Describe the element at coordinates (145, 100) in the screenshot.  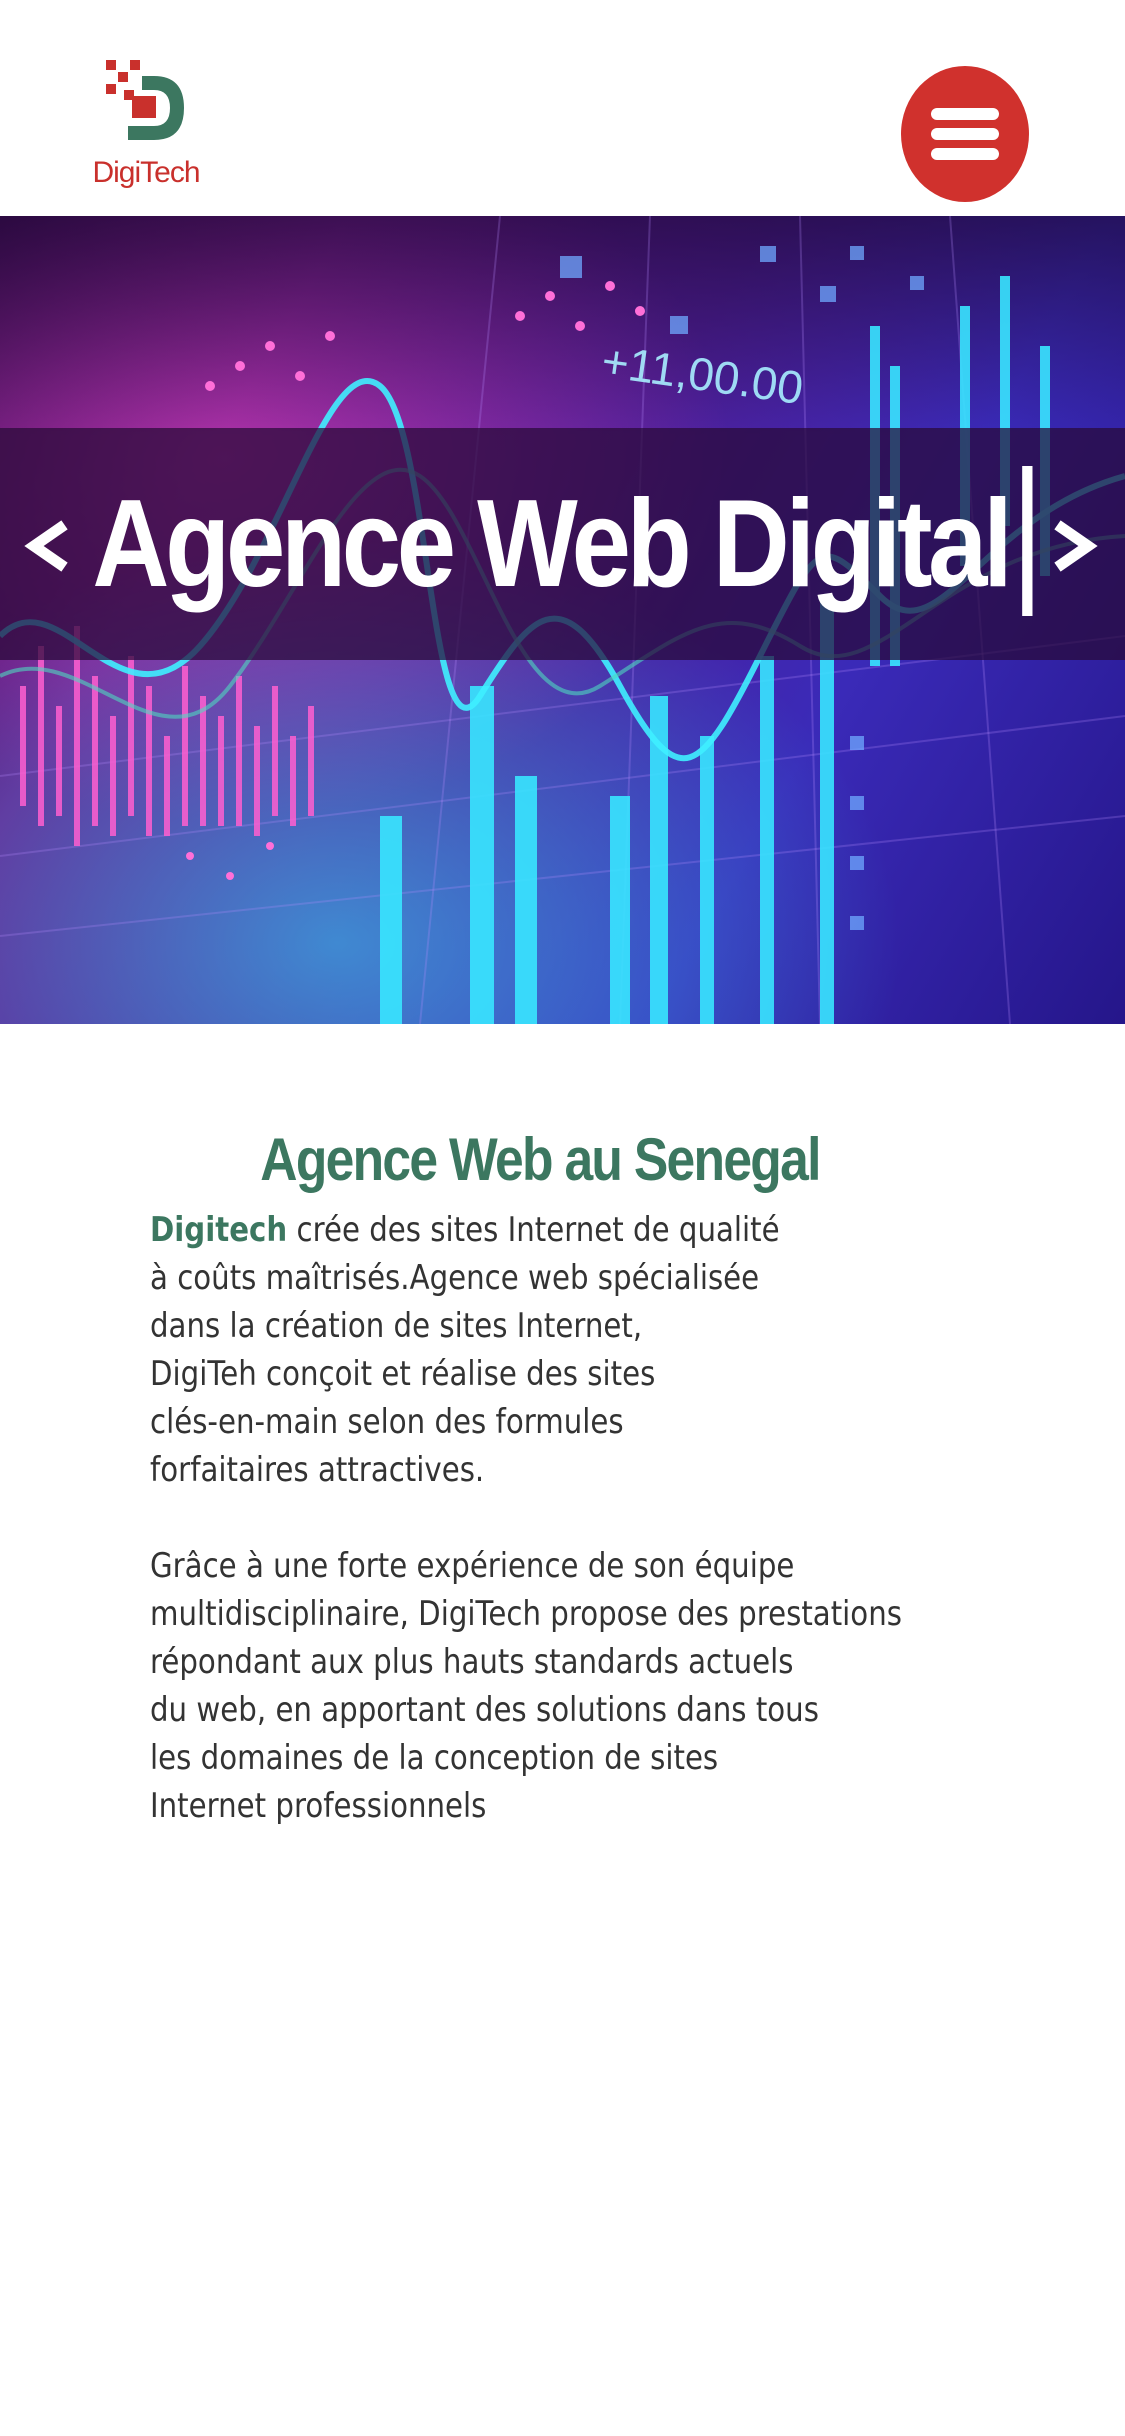
I see `logo-mark-icon` at that location.